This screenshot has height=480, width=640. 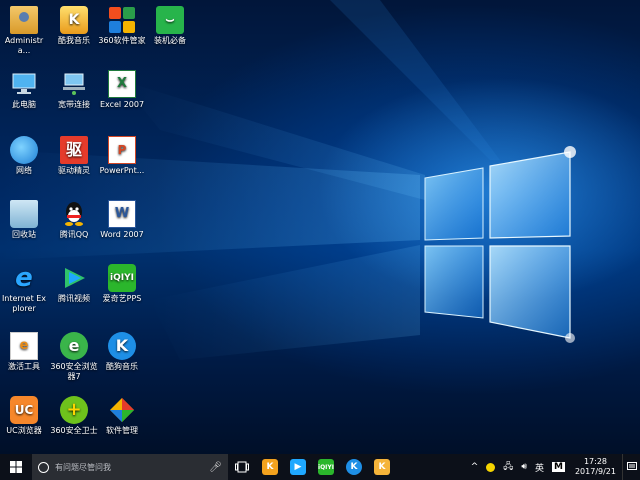 What do you see at coordinates (24, 170) in the screenshot?
I see `desktop-icon-label: 网络` at bounding box center [24, 170].